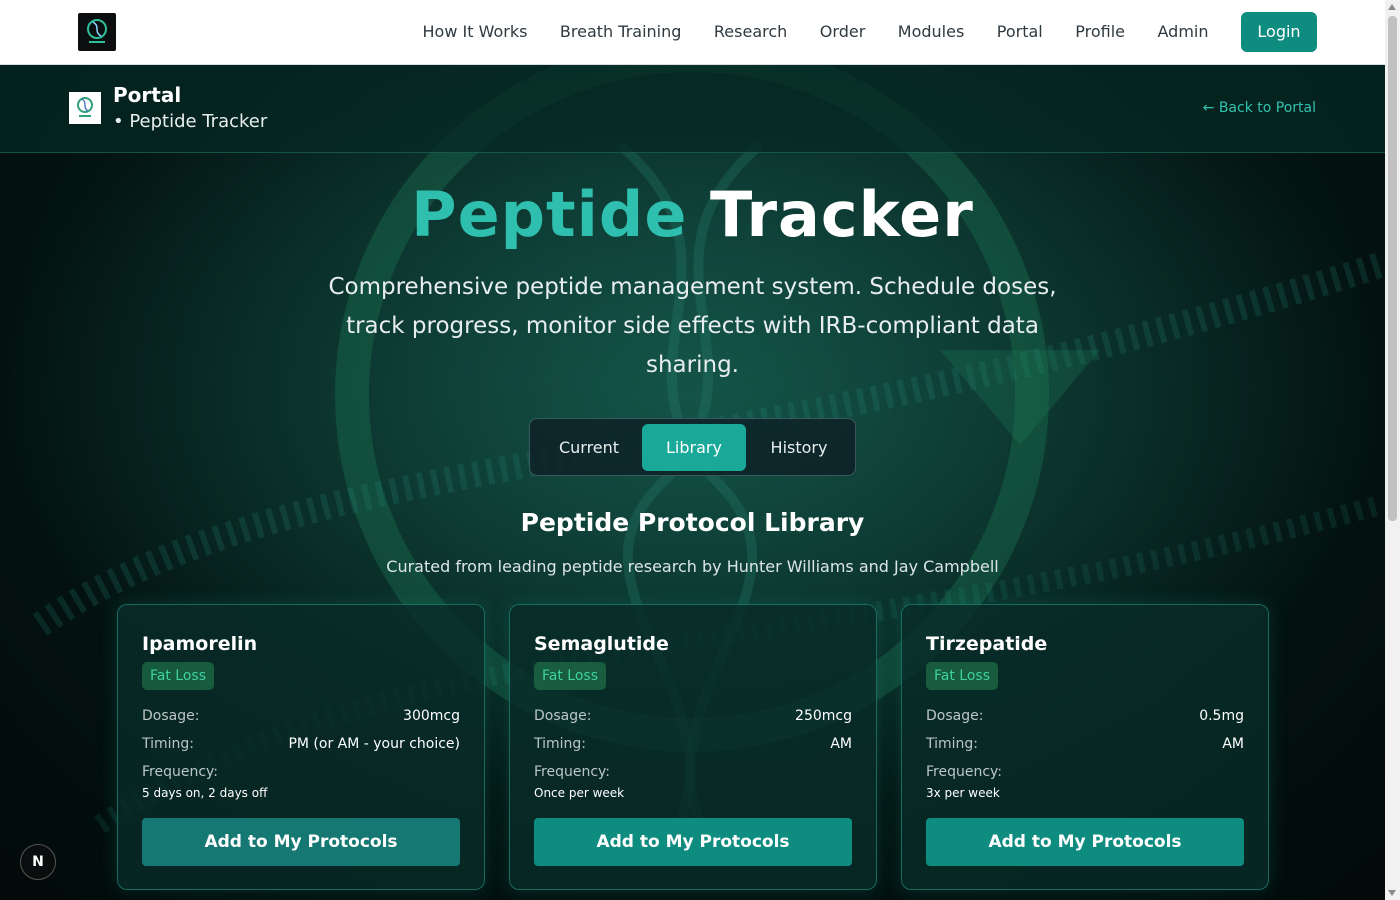 The image size is (1400, 900). What do you see at coordinates (1085, 716) in the screenshot?
I see `dosage-row: Dosage: 0.5mg` at bounding box center [1085, 716].